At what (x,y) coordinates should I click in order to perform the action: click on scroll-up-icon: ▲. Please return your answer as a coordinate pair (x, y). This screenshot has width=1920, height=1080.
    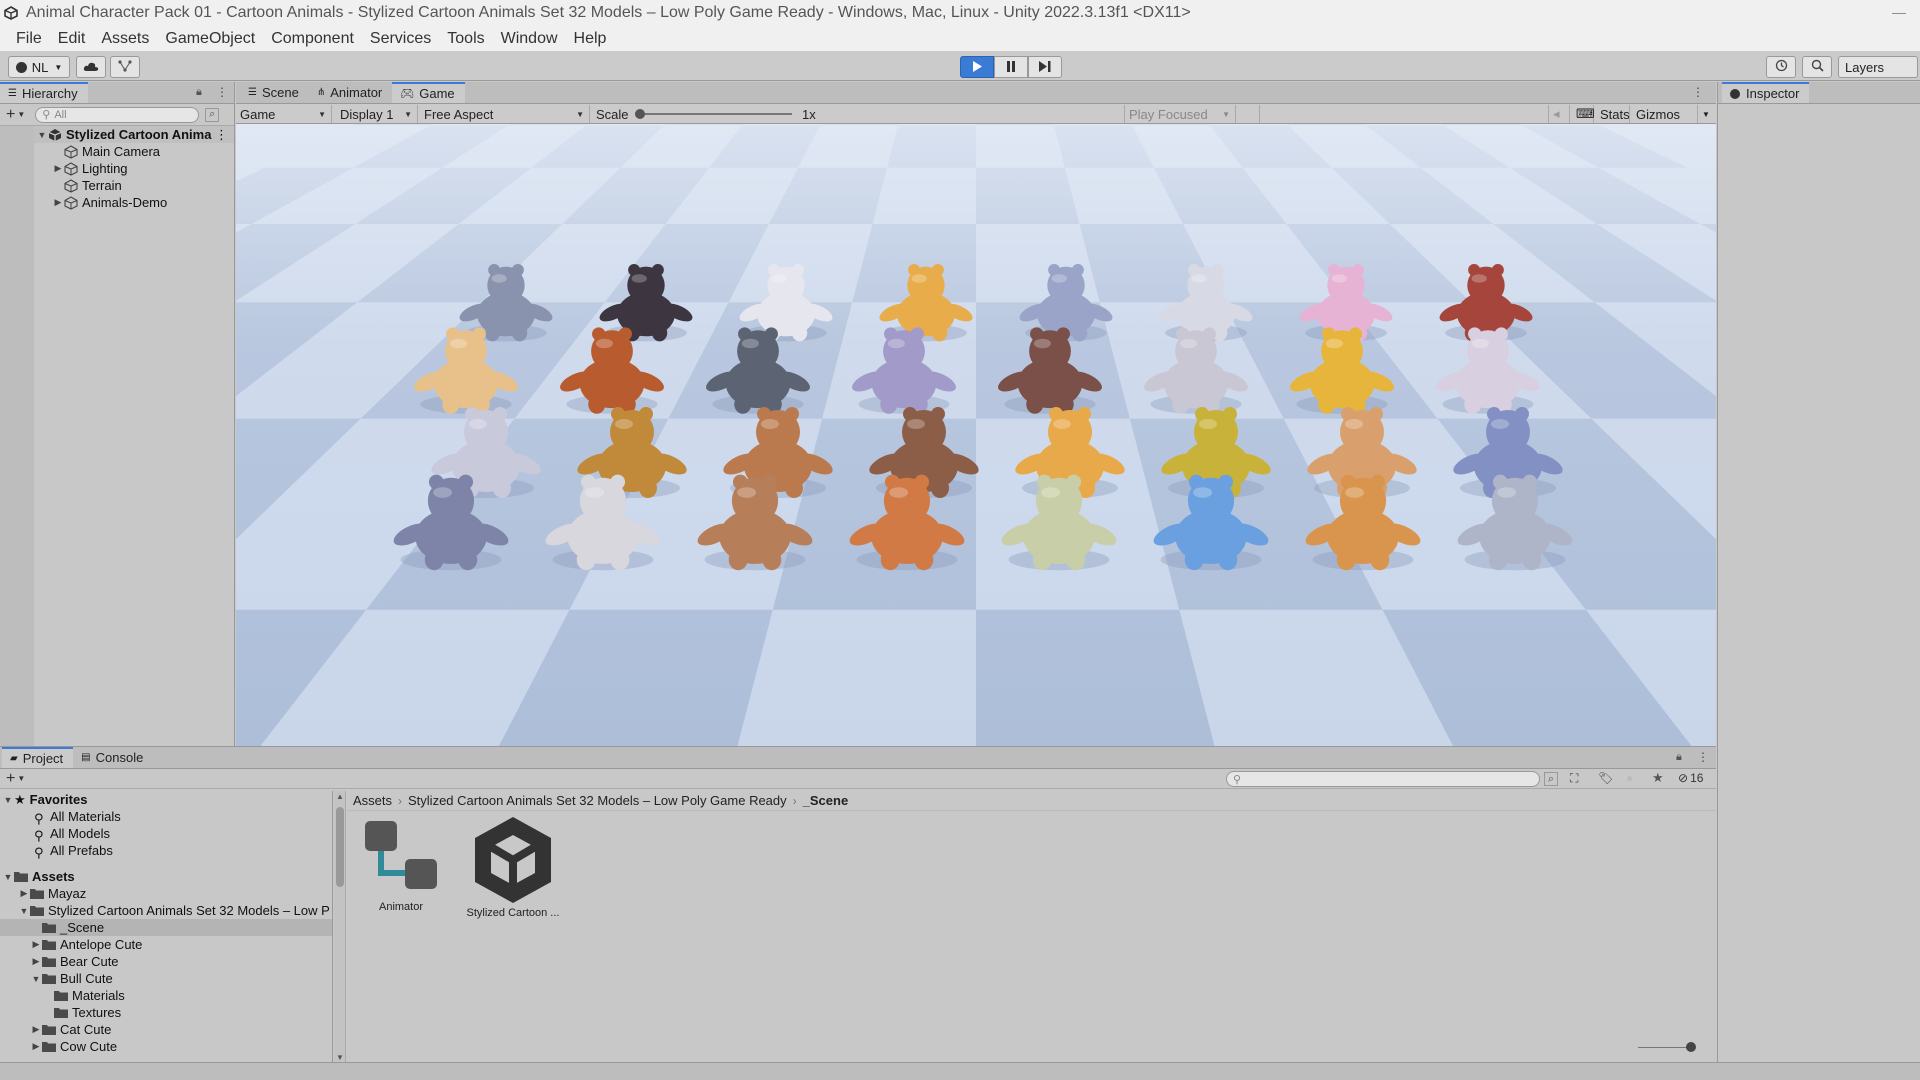
    Looking at the image, I should click on (340, 796).